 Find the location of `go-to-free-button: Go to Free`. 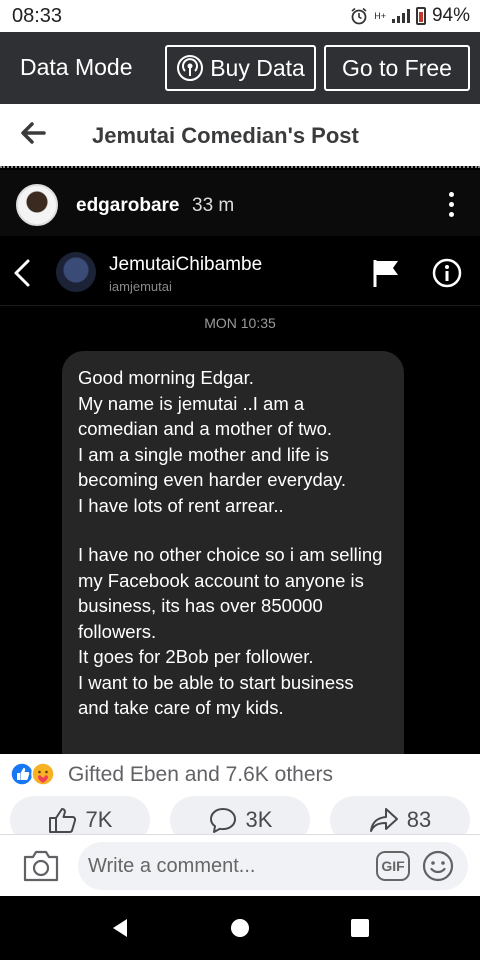

go-to-free-button: Go to Free is located at coordinates (397, 68).